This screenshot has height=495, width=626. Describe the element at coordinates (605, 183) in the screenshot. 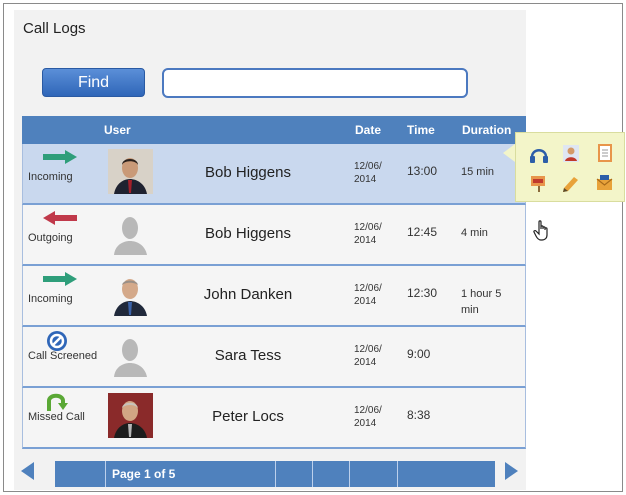

I see `mail-icon` at that location.